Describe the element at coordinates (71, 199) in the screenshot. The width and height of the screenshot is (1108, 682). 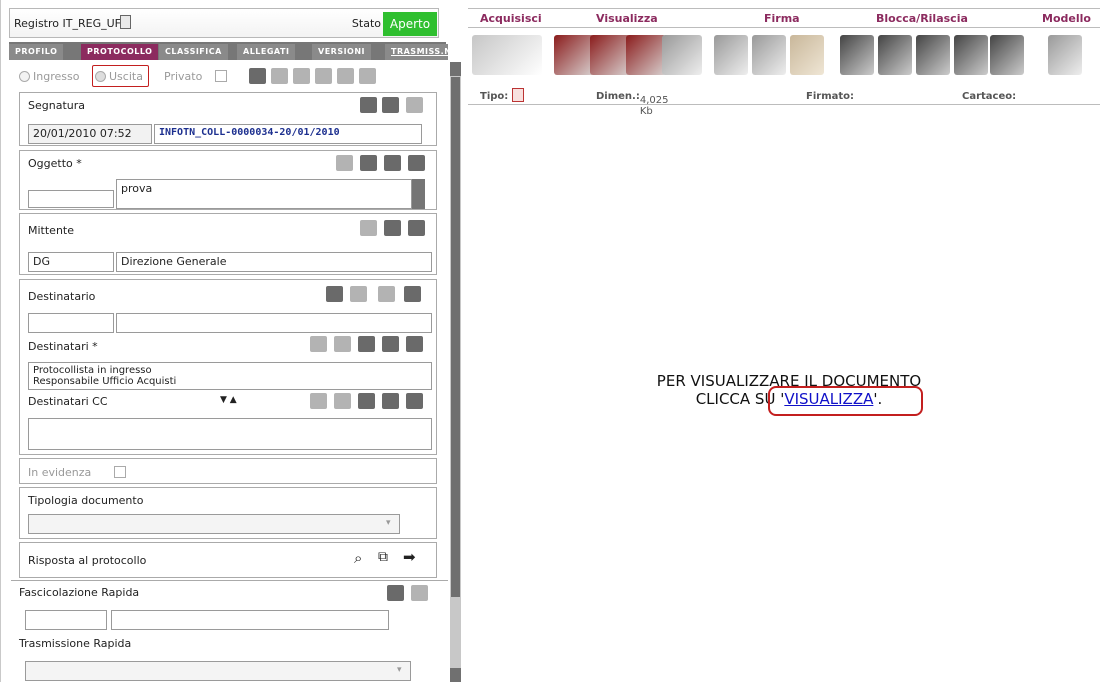
I see `oggetto-code-input` at that location.